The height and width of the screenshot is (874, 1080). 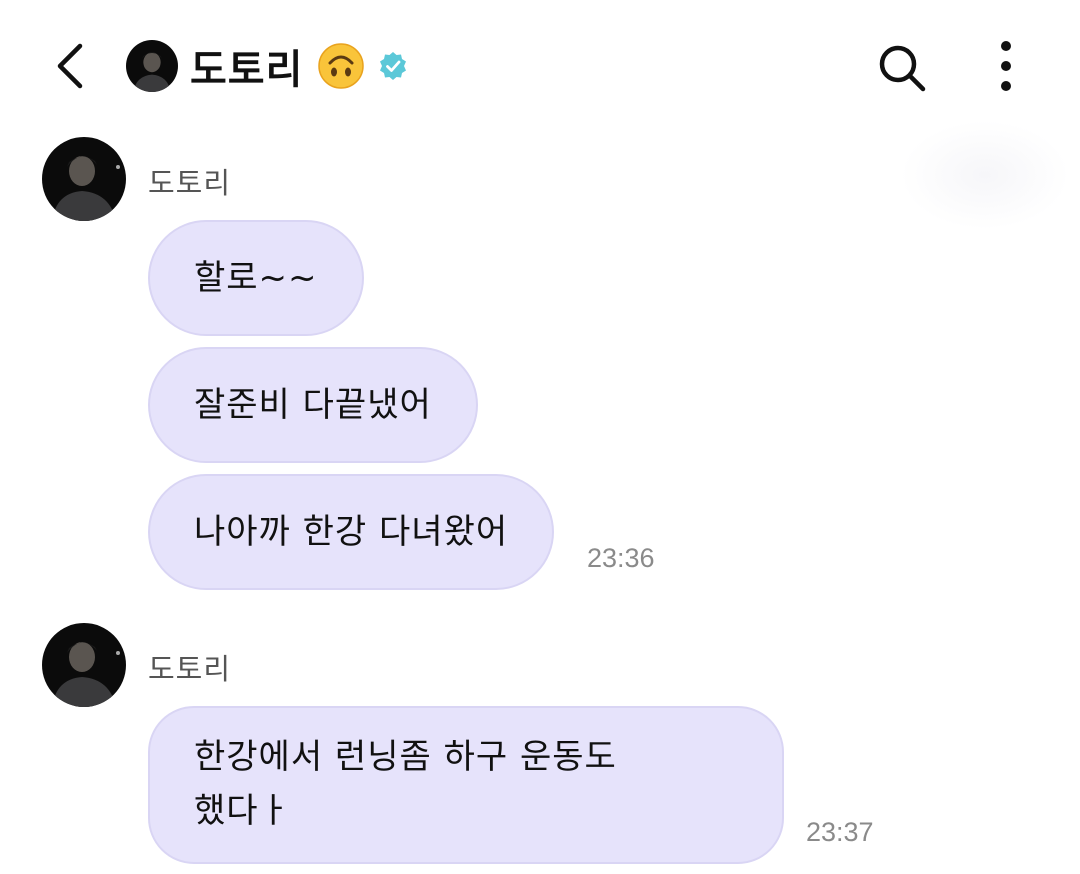 I want to click on more-options-button, so click(x=1006, y=66).